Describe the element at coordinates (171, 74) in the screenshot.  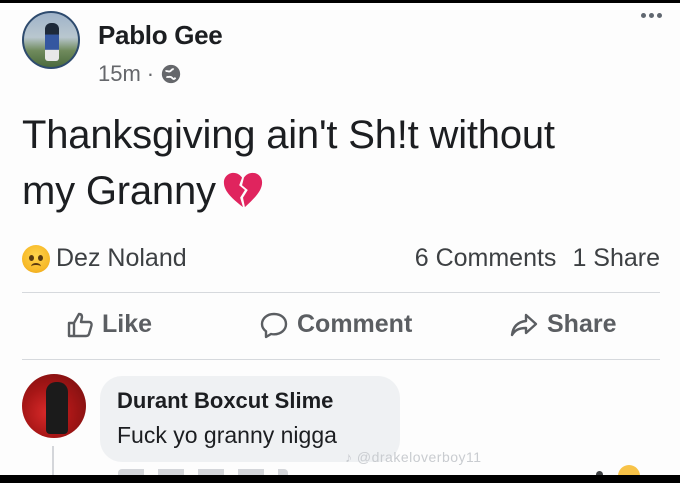
I see `globe-icon` at that location.